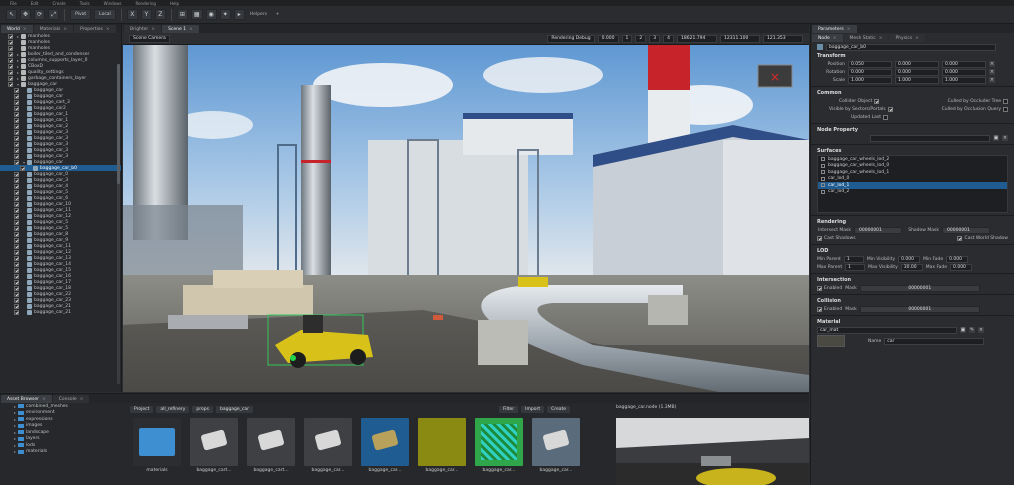  I want to click on fov-field: 0.000, so click(608, 38).